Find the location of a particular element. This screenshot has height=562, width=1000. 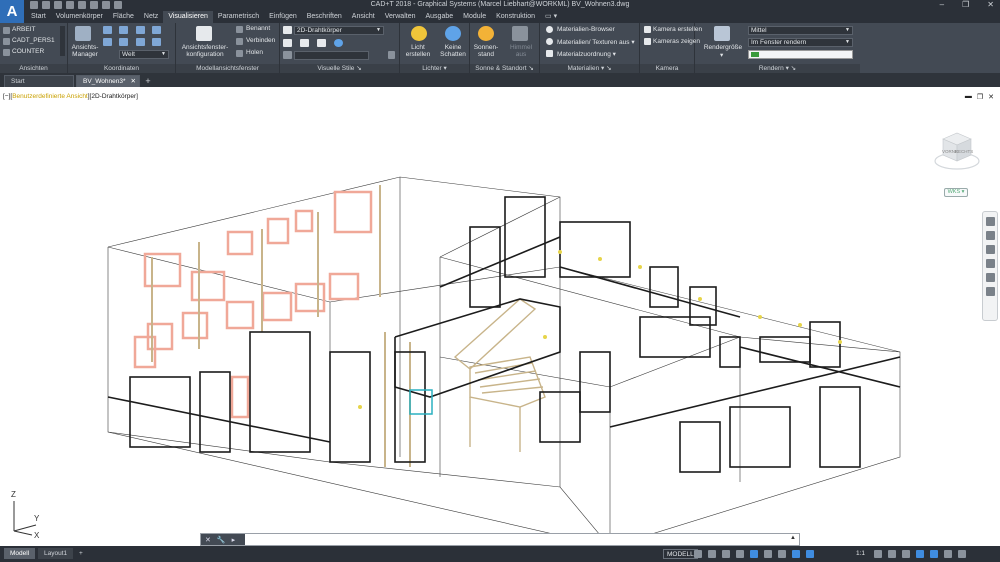

annotation-visibility-icon is located at coordinates (796, 554).